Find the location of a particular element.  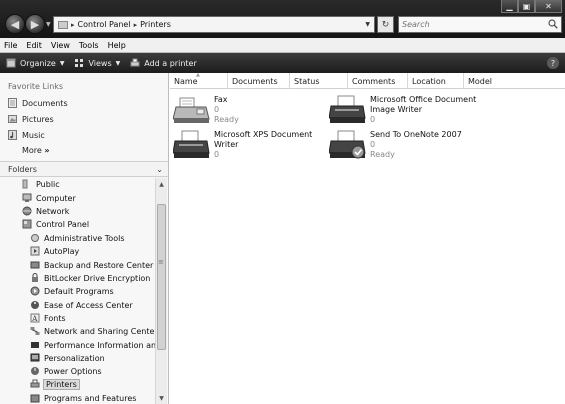

search-input is located at coordinates (469, 24).